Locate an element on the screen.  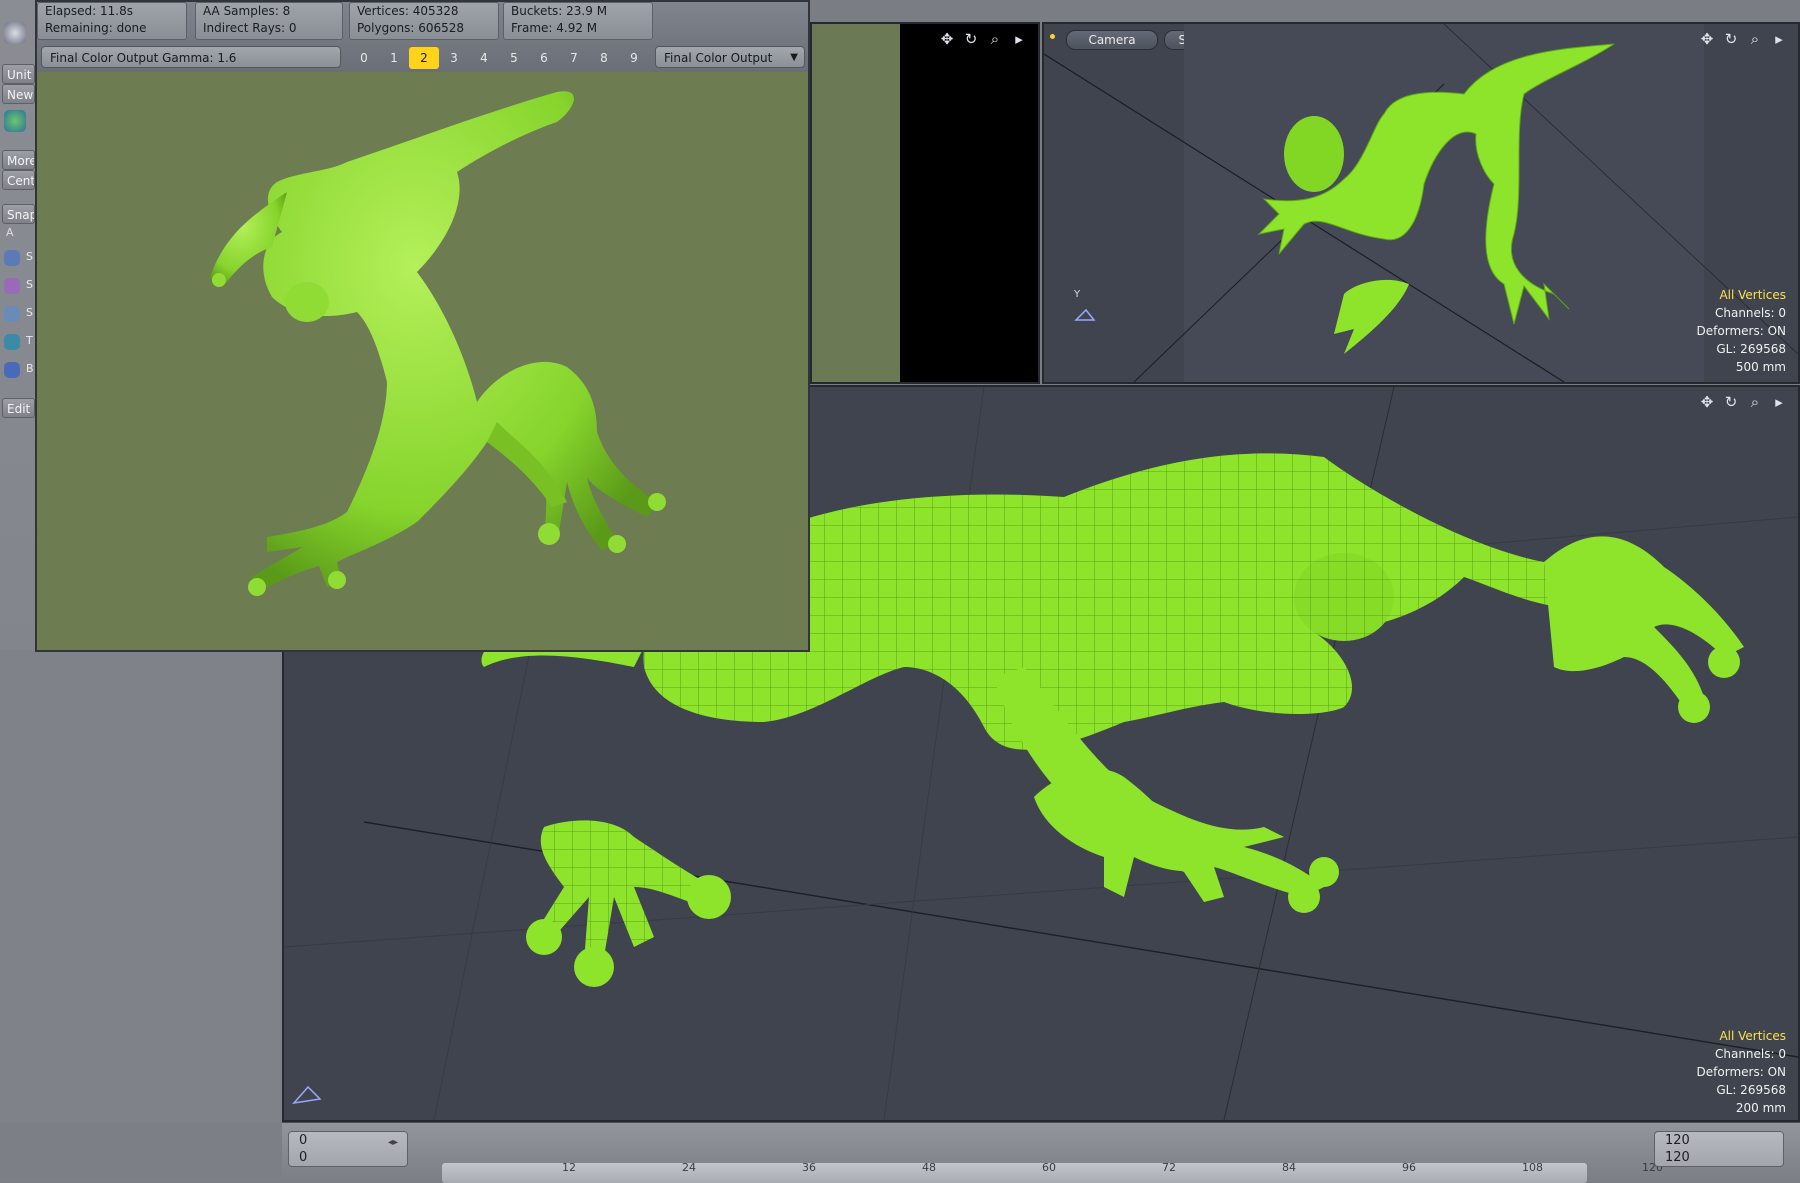
panel-lower is located at coordinates (141, 886).